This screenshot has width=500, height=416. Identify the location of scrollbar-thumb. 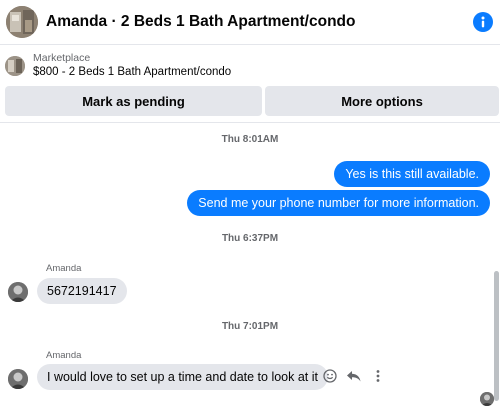
(496, 336).